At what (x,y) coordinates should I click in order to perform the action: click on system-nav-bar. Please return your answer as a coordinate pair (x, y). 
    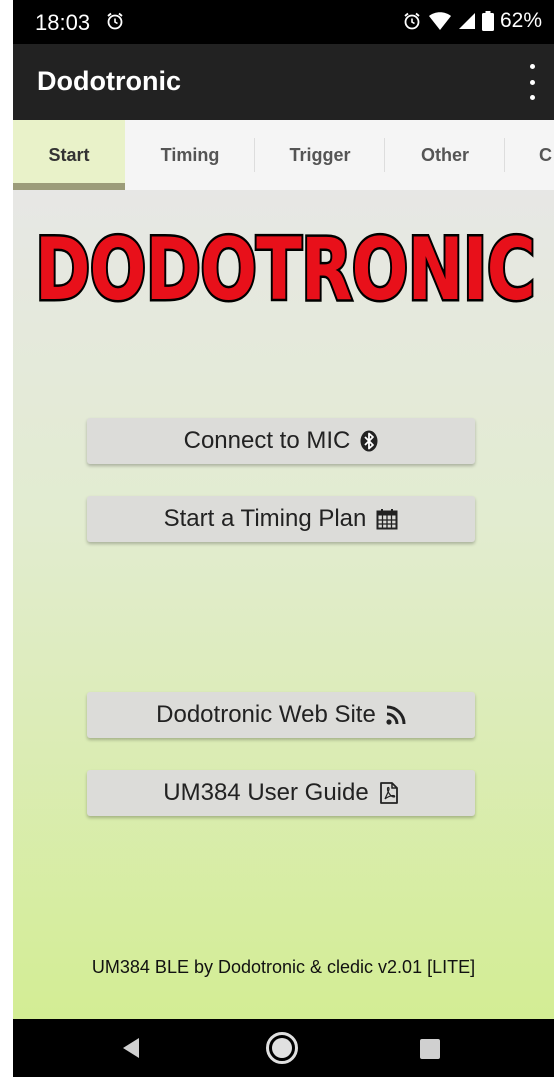
    Looking at the image, I should click on (283, 1048).